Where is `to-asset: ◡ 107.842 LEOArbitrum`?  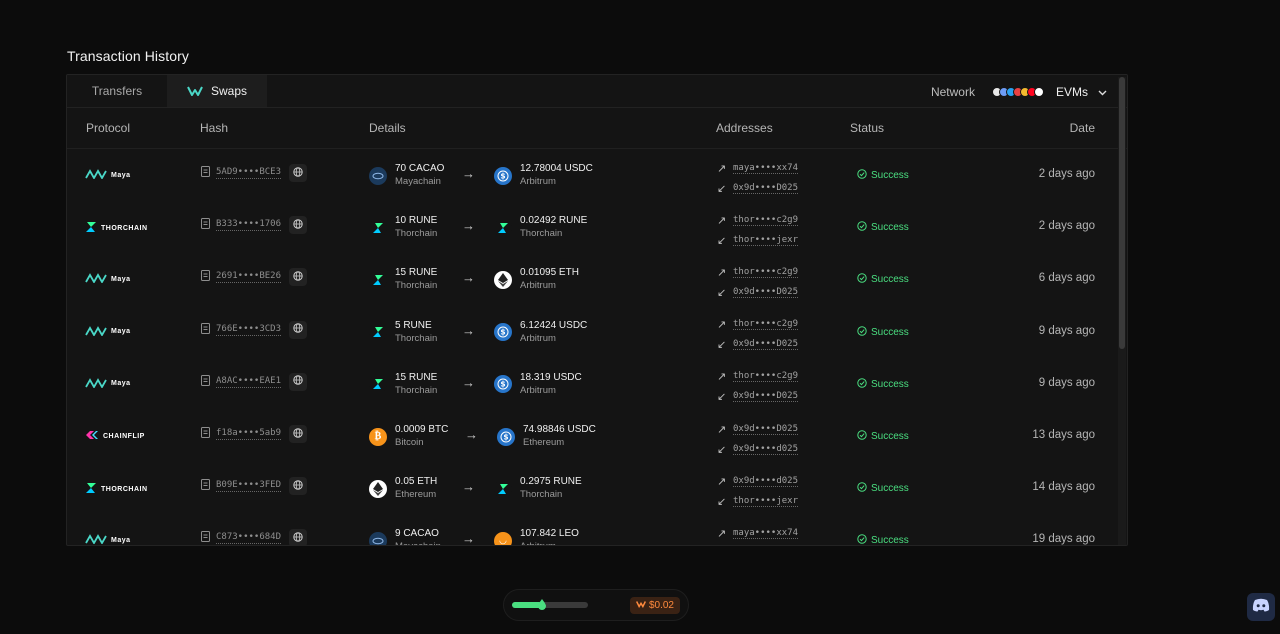
to-asset: ◡ 107.842 LEOArbitrum is located at coordinates (536, 536).